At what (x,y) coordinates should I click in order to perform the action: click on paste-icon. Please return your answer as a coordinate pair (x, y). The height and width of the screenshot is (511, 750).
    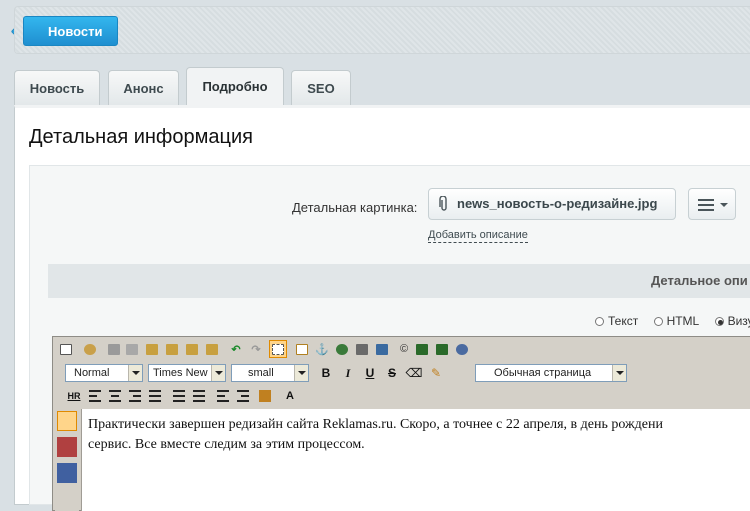
    Looking at the image, I should click on (152, 349).